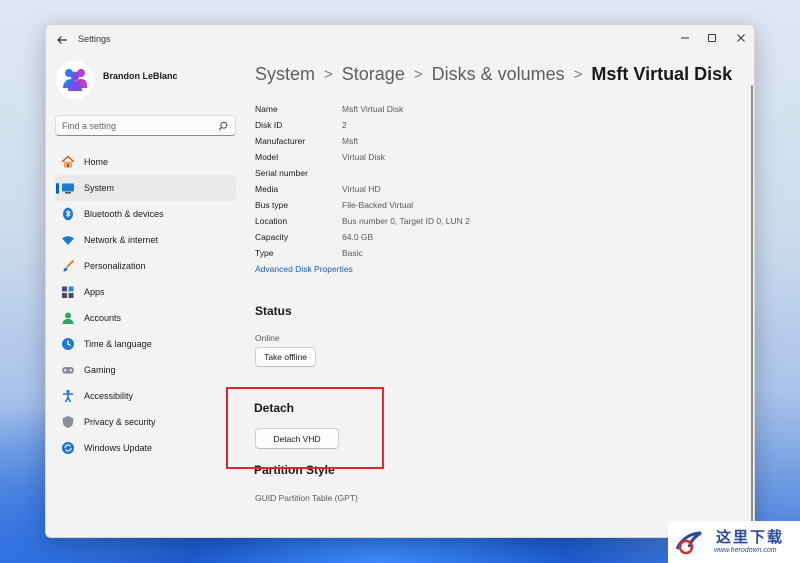 The image size is (800, 563). Describe the element at coordinates (145, 370) in the screenshot. I see `sidebar-item-gaming: Gaming` at that location.